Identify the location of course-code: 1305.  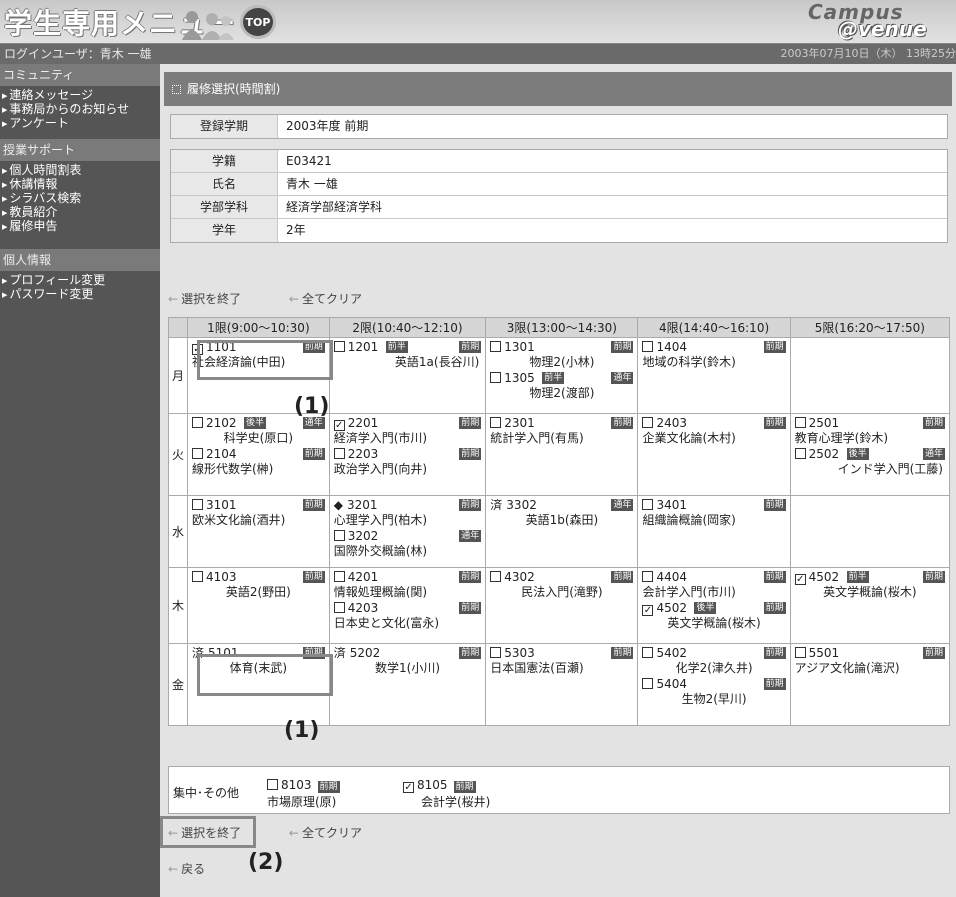
(519, 378).